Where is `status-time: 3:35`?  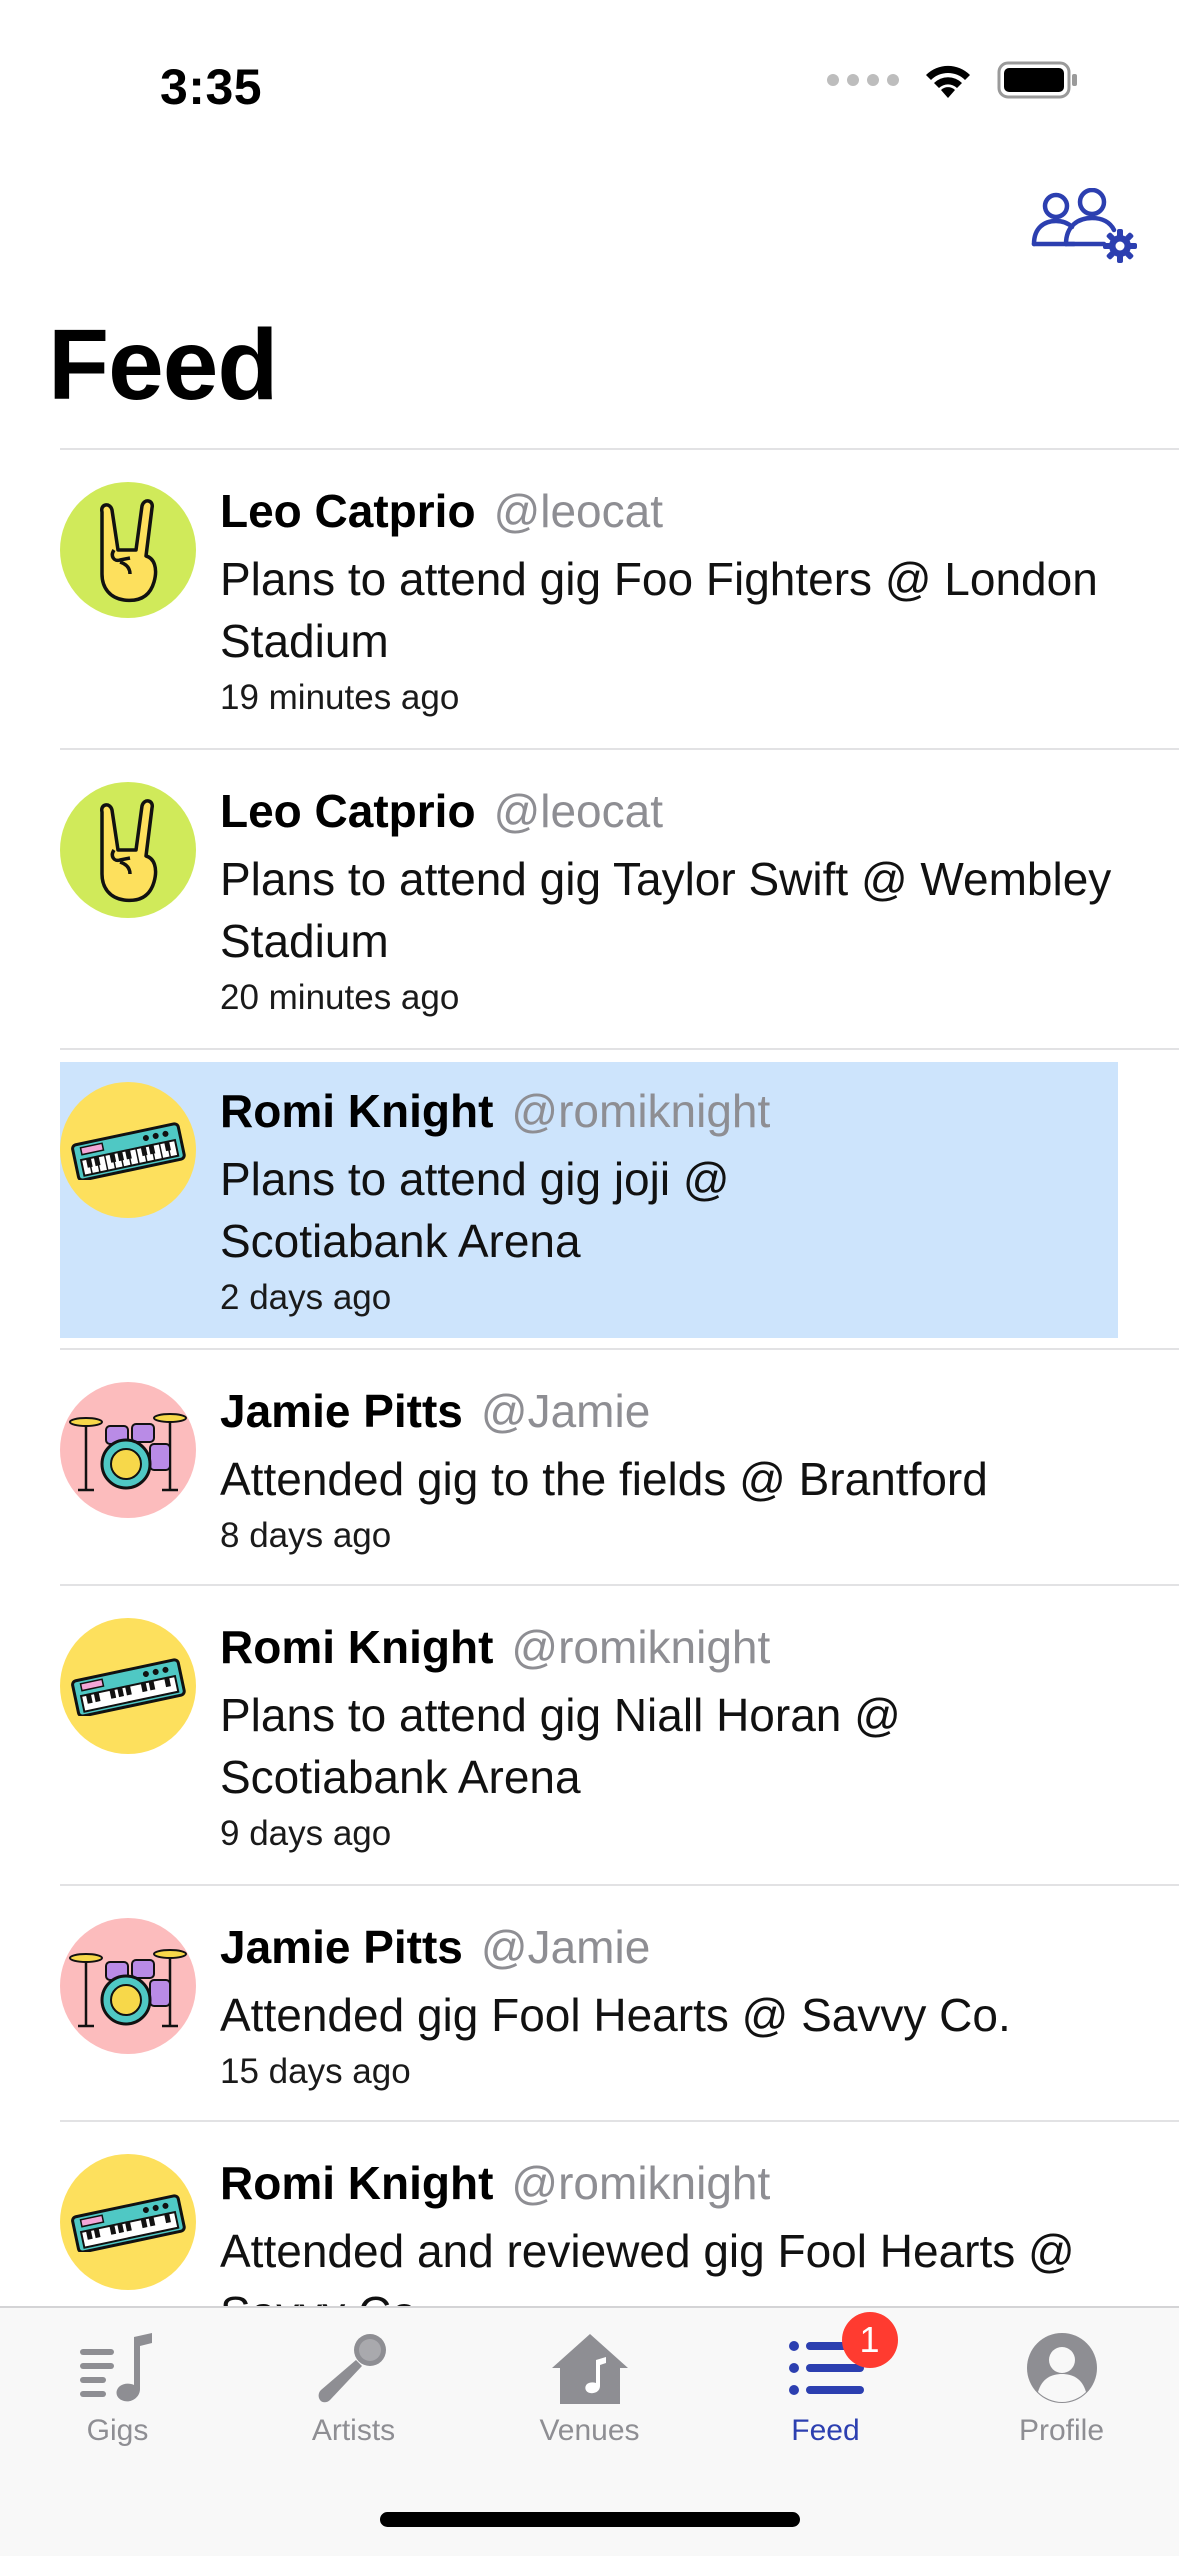
status-time: 3:35 is located at coordinates (211, 87).